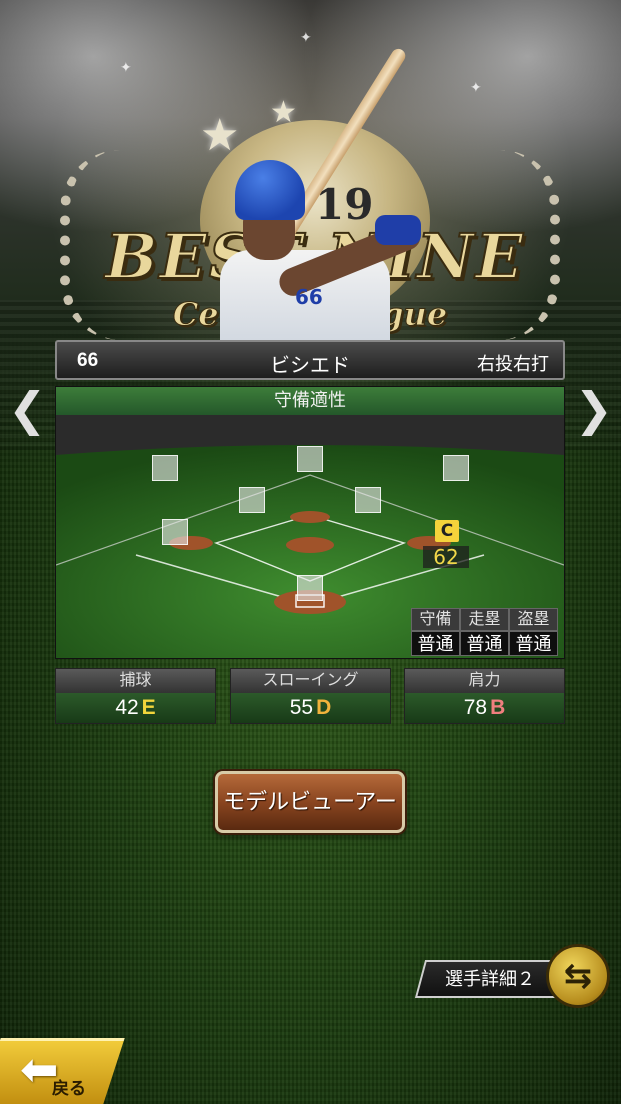 This screenshot has width=621, height=1104. I want to click on swap-icon: ⇆, so click(578, 976).